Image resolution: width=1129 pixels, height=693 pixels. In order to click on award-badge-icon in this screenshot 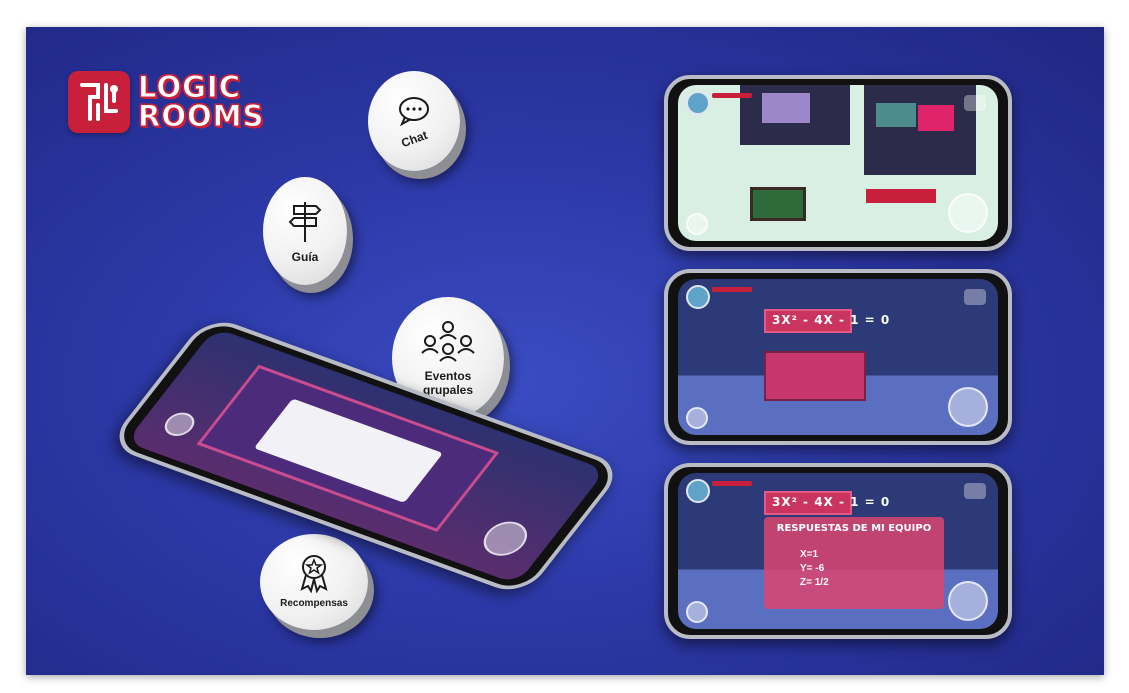, I will do `click(314, 574)`.